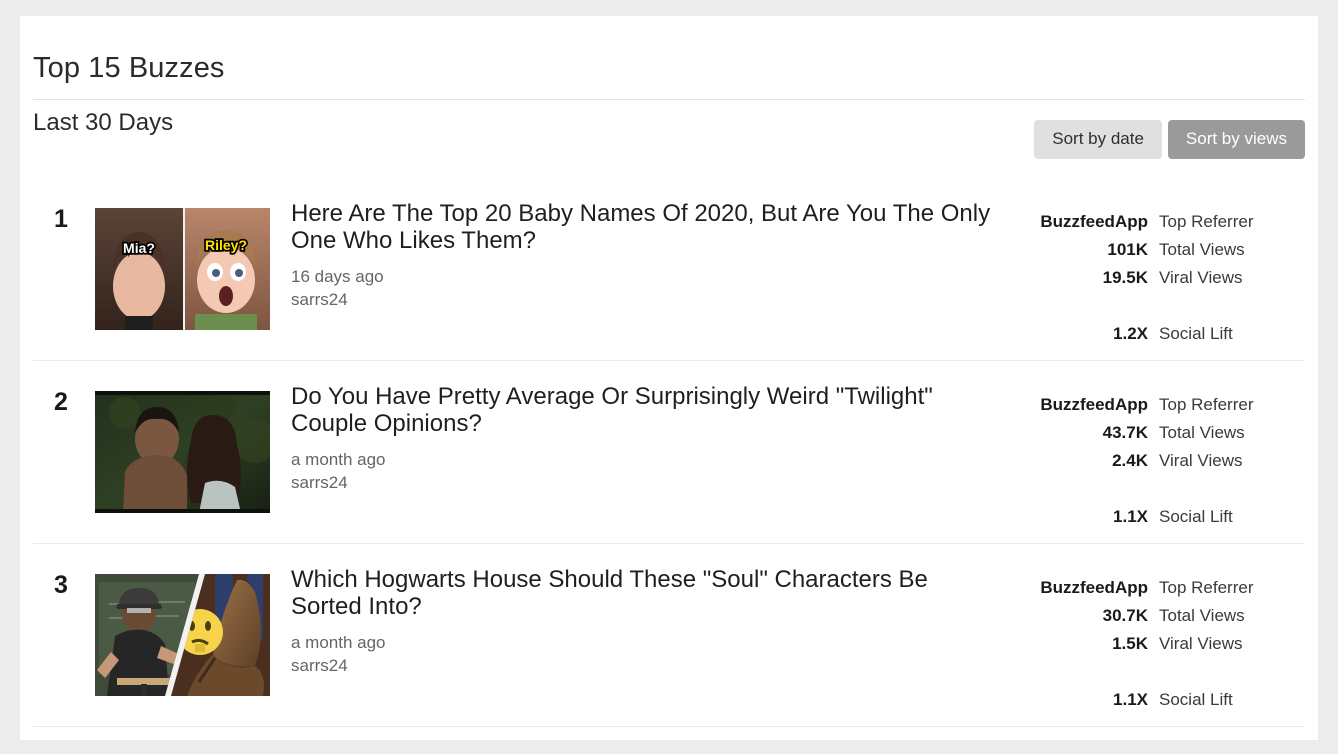 The width and height of the screenshot is (1338, 754). What do you see at coordinates (61, 402) in the screenshot?
I see `rank-number: 2` at bounding box center [61, 402].